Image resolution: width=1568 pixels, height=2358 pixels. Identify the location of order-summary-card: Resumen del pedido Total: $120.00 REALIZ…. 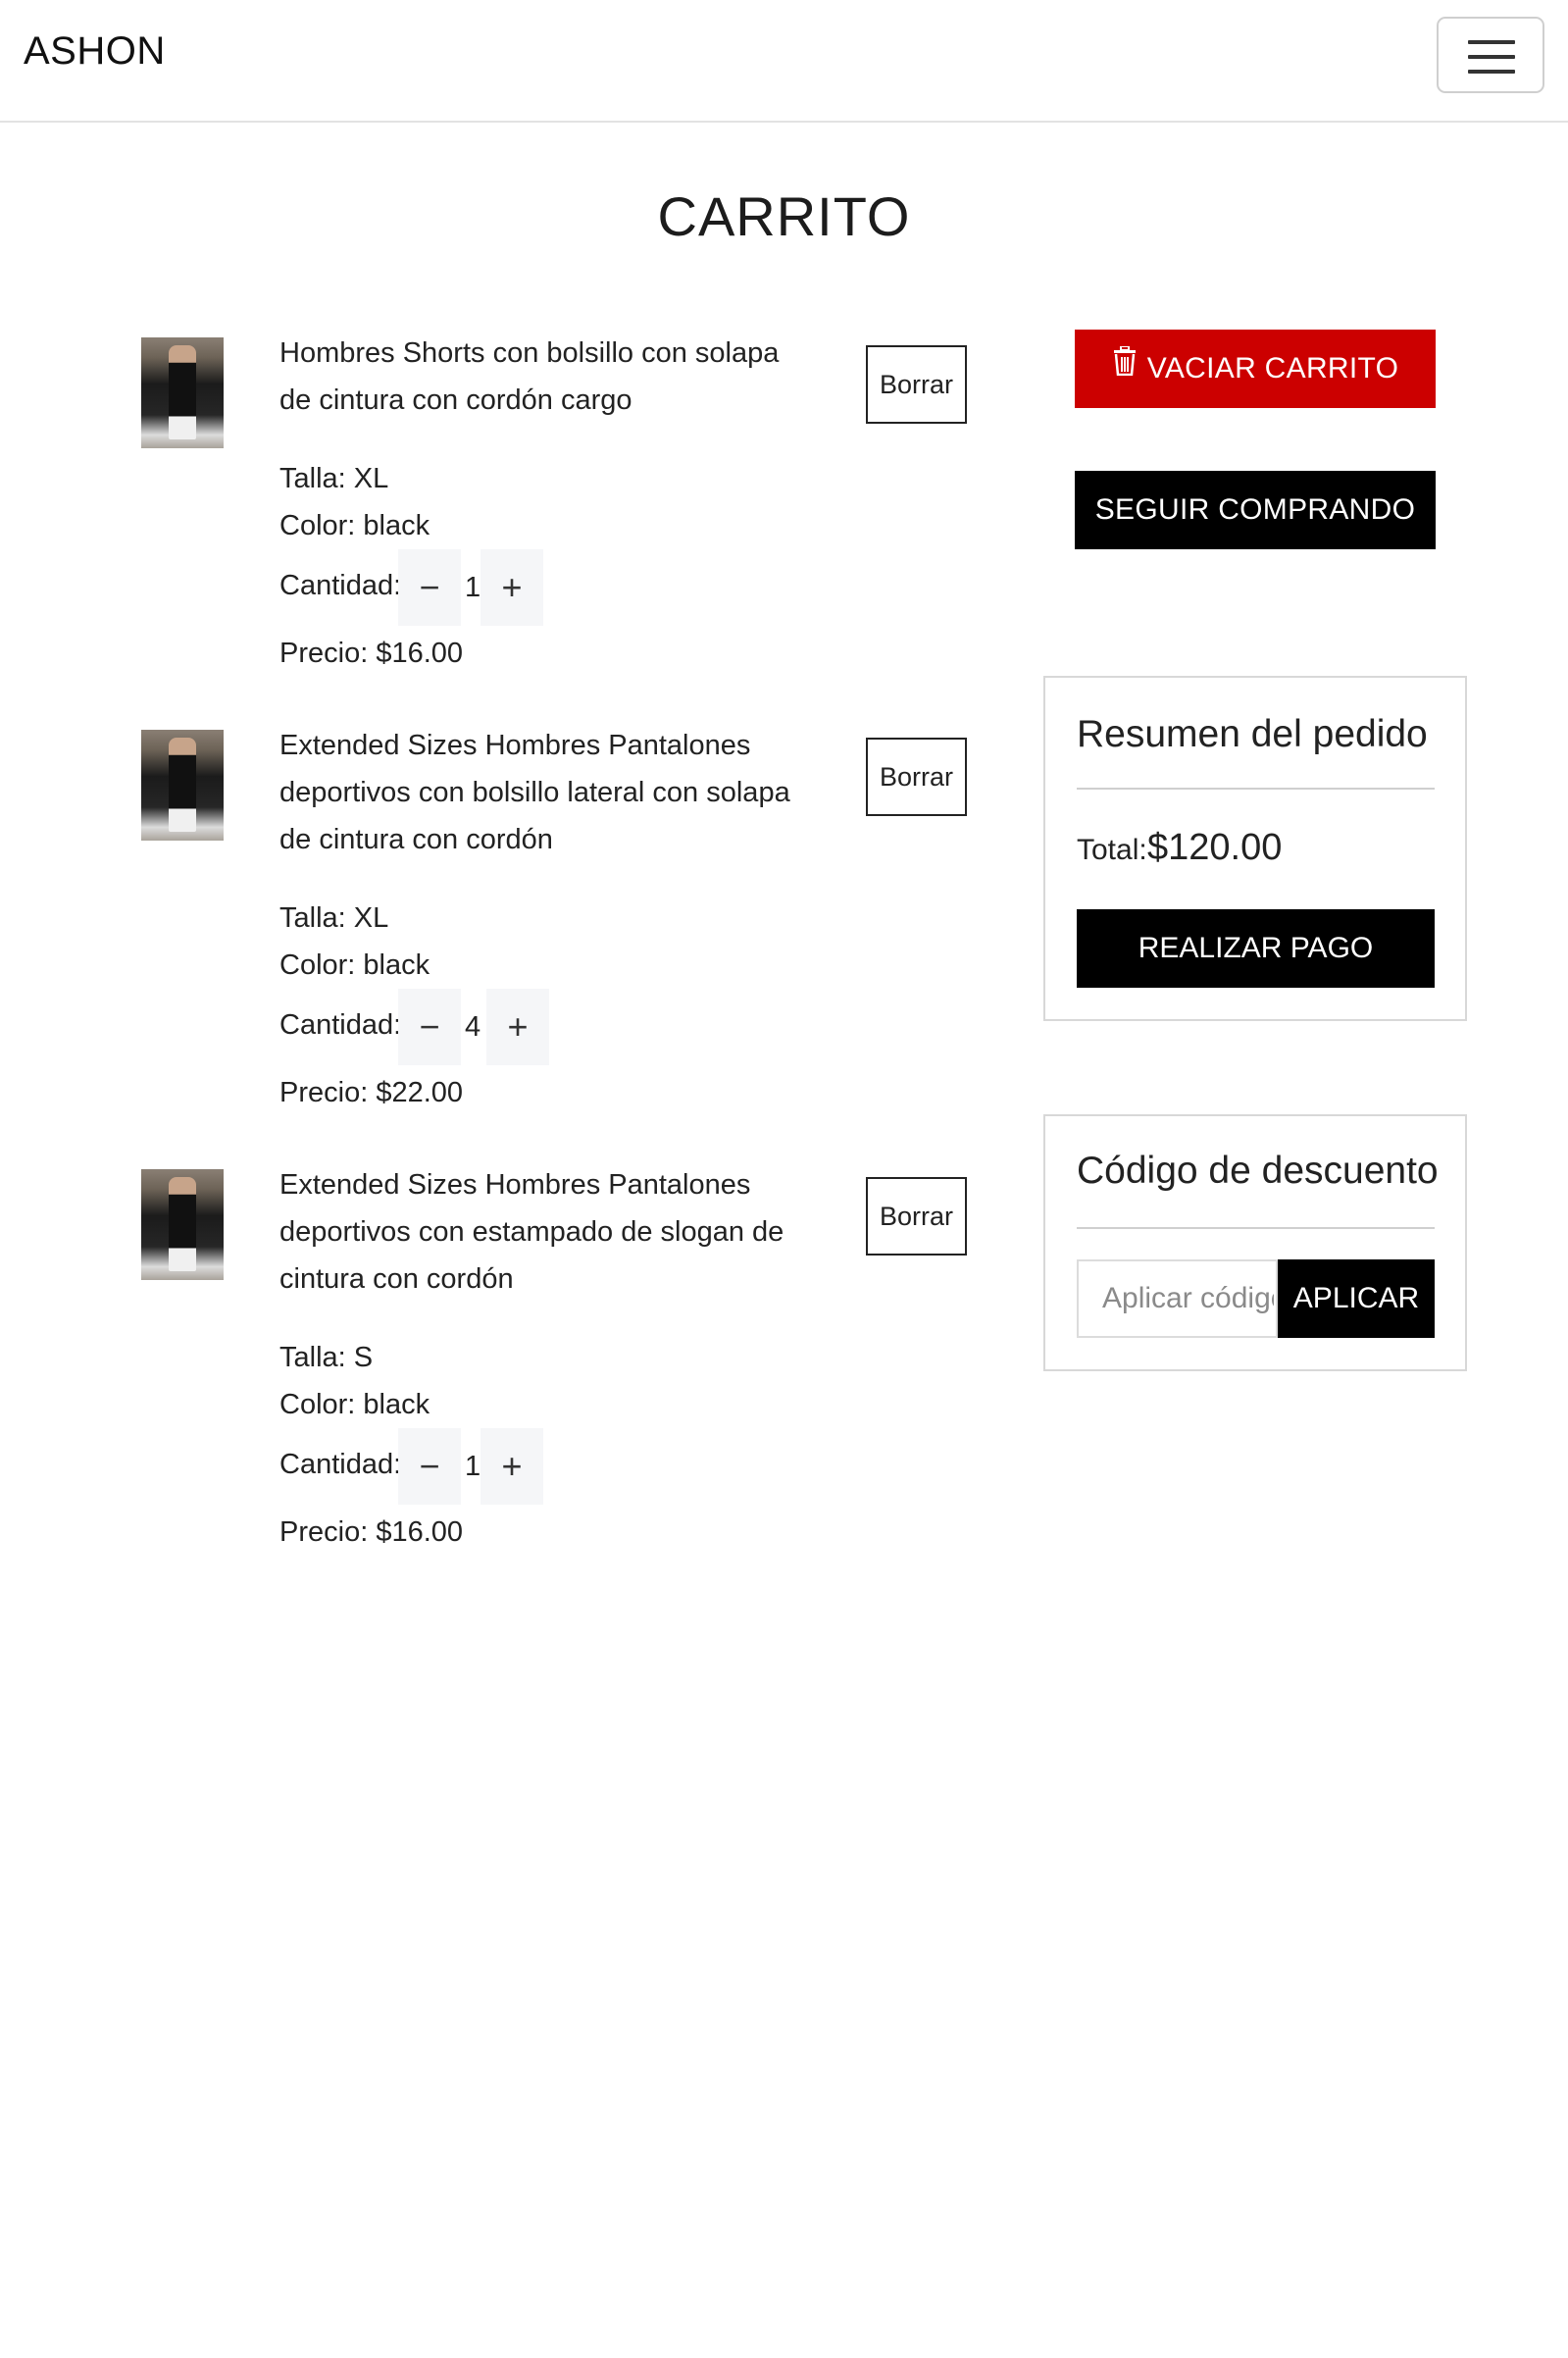
(1255, 848).